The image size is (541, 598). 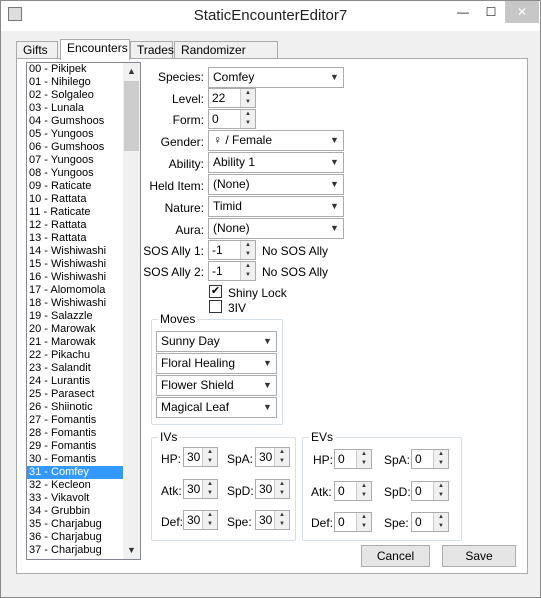 I want to click on close-button: ✕, so click(x=522, y=12).